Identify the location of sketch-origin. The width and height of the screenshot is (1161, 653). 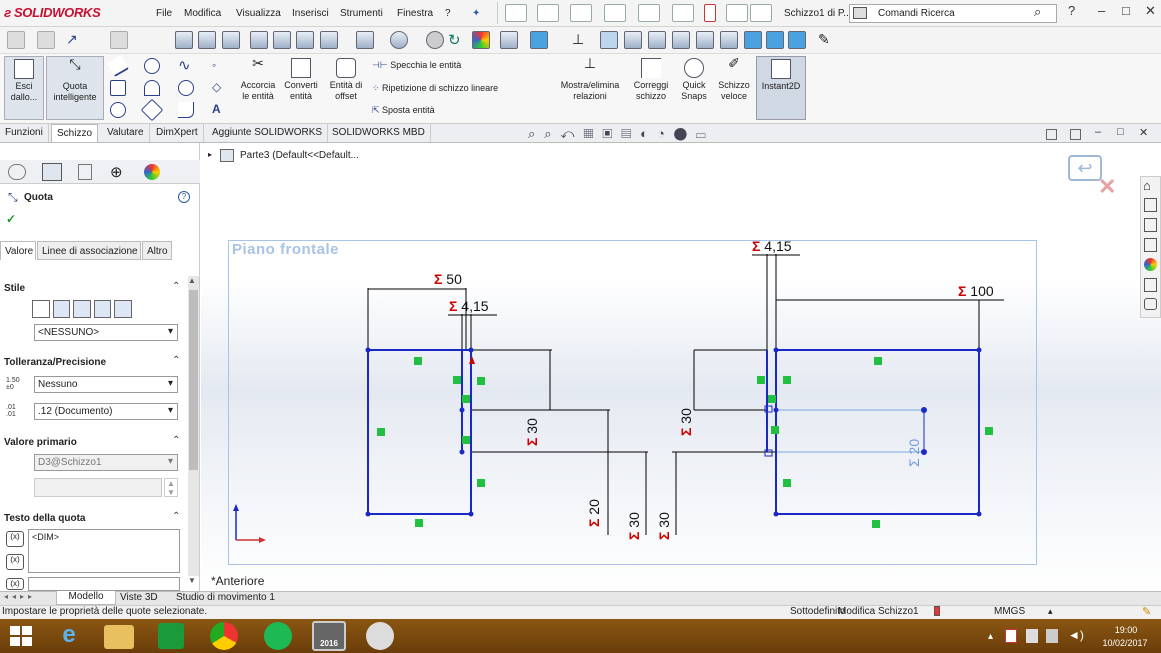
(248, 524).